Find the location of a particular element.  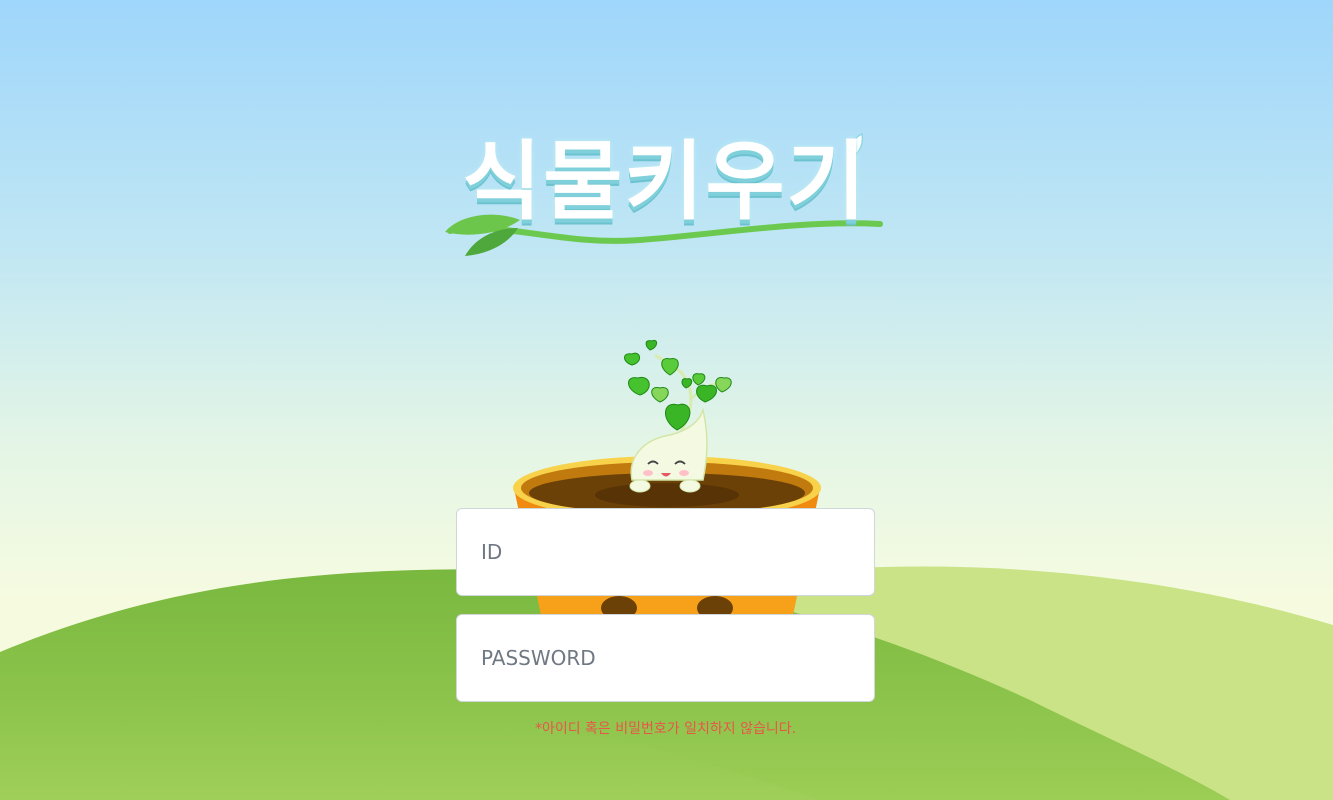

app-logo: 식물키우기 is located at coordinates (665, 195).